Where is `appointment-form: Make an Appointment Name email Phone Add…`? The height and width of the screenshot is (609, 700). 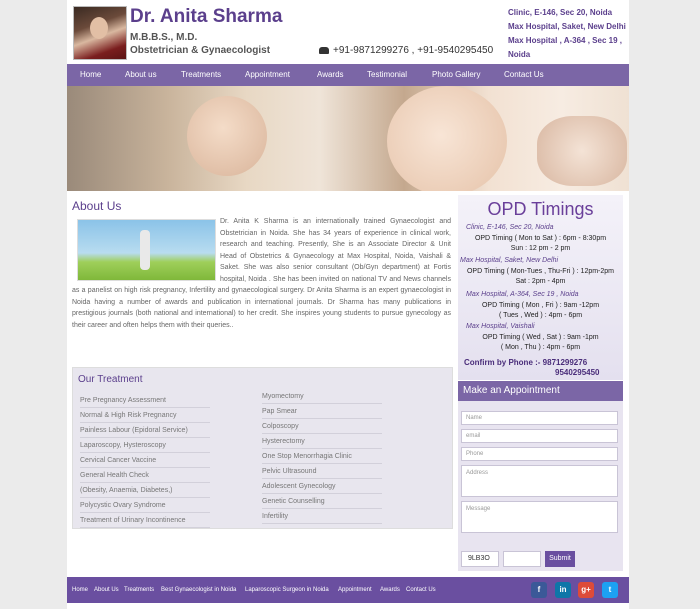 appointment-form: Make an Appointment Name email Phone Add… is located at coordinates (540, 476).